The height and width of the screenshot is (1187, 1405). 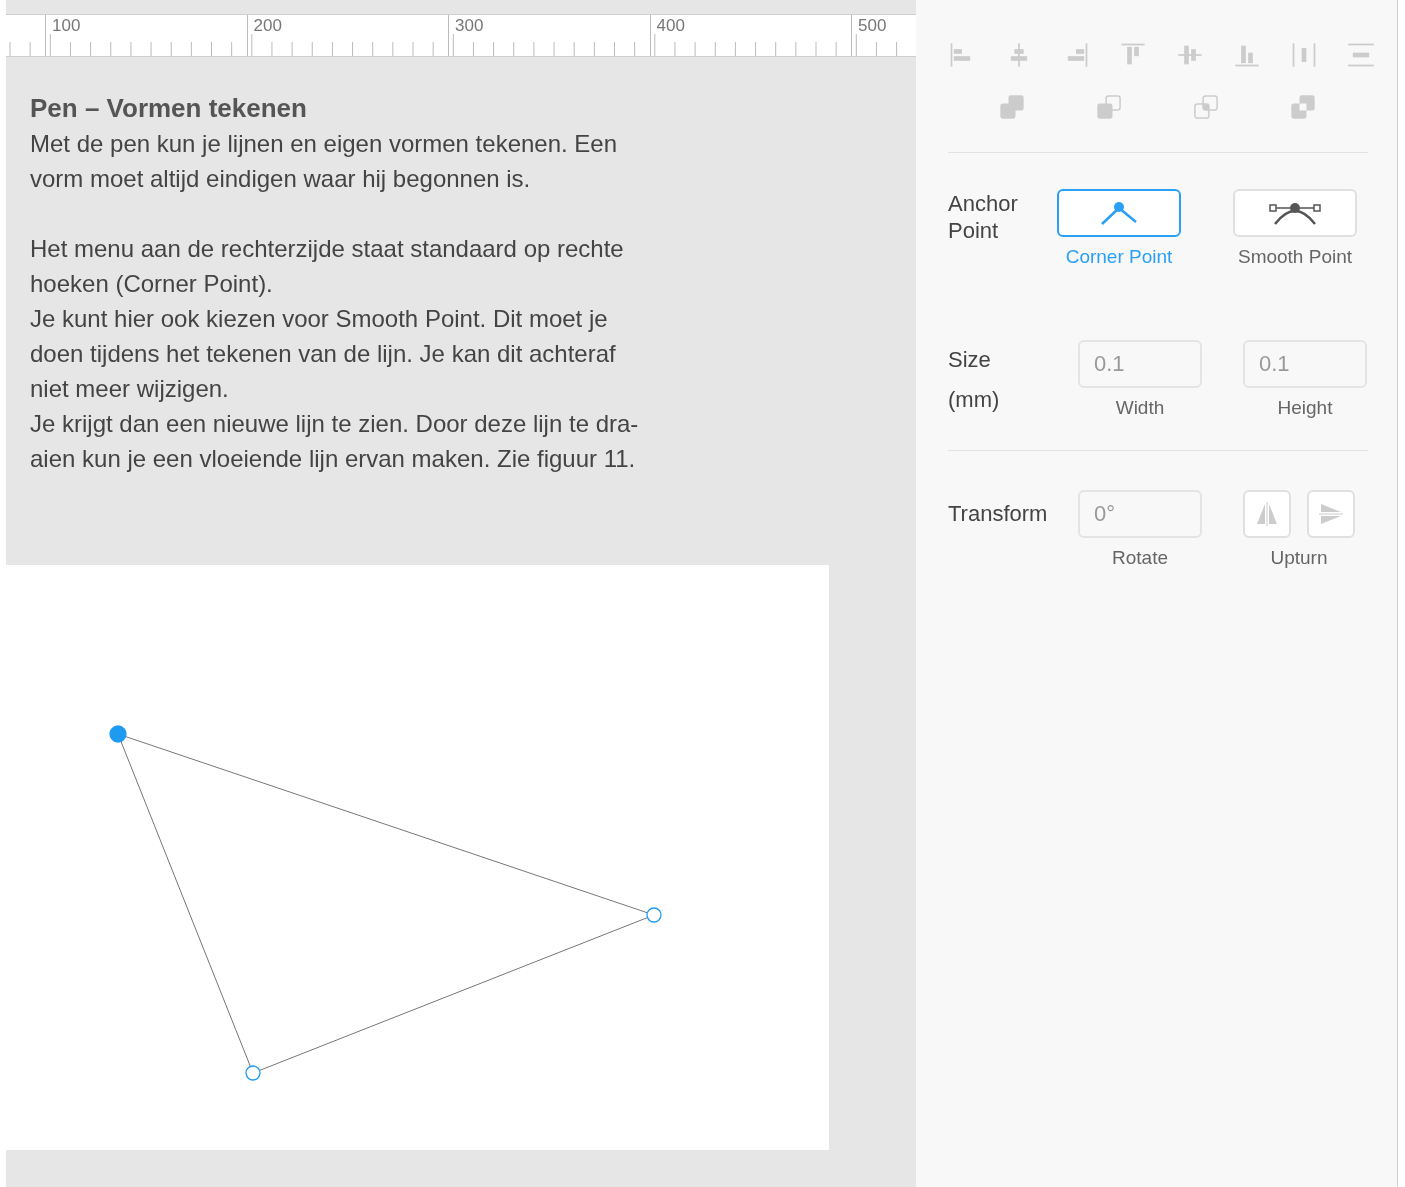 I want to click on flip-vertical-icon, so click(x=1331, y=514).